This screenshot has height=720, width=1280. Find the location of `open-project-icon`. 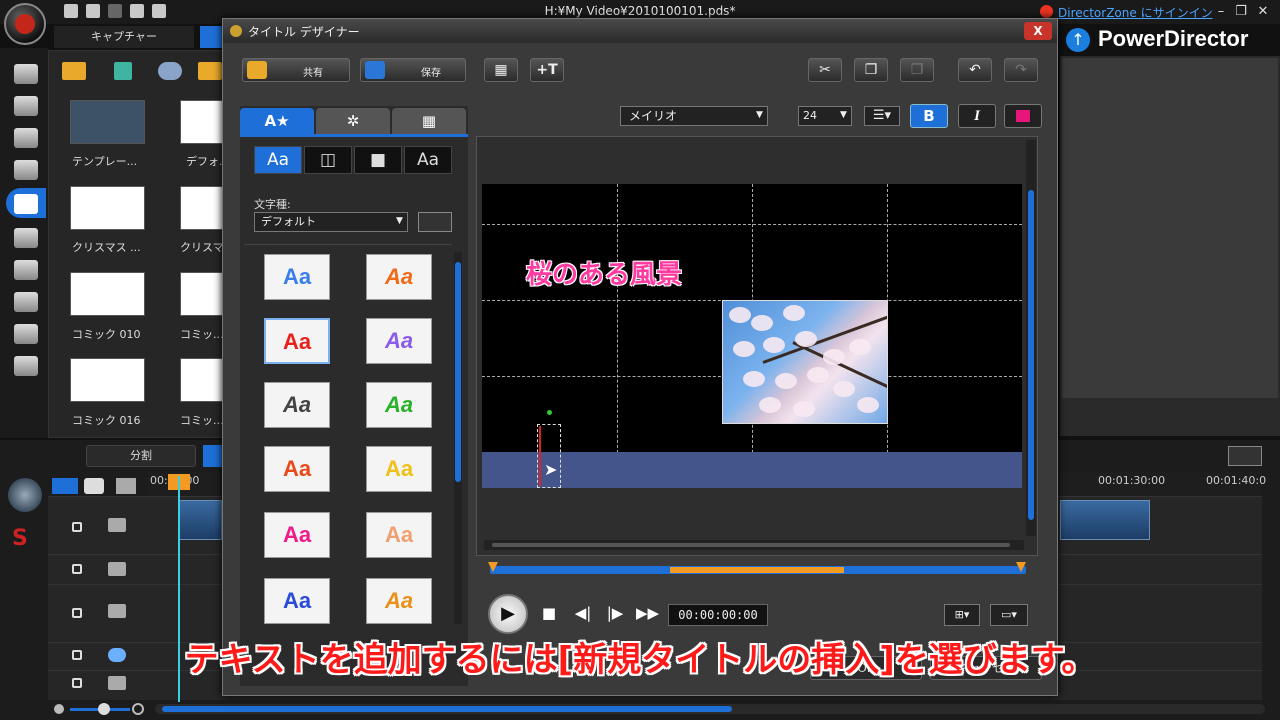

open-project-icon is located at coordinates (159, 11).